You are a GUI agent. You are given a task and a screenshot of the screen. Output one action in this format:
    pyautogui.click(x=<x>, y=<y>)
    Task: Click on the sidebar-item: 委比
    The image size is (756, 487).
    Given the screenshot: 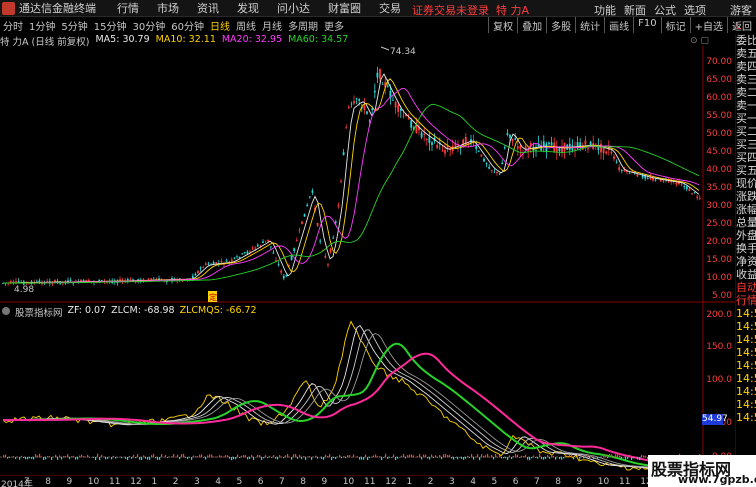 What is the action you would take?
    pyautogui.click(x=746, y=40)
    